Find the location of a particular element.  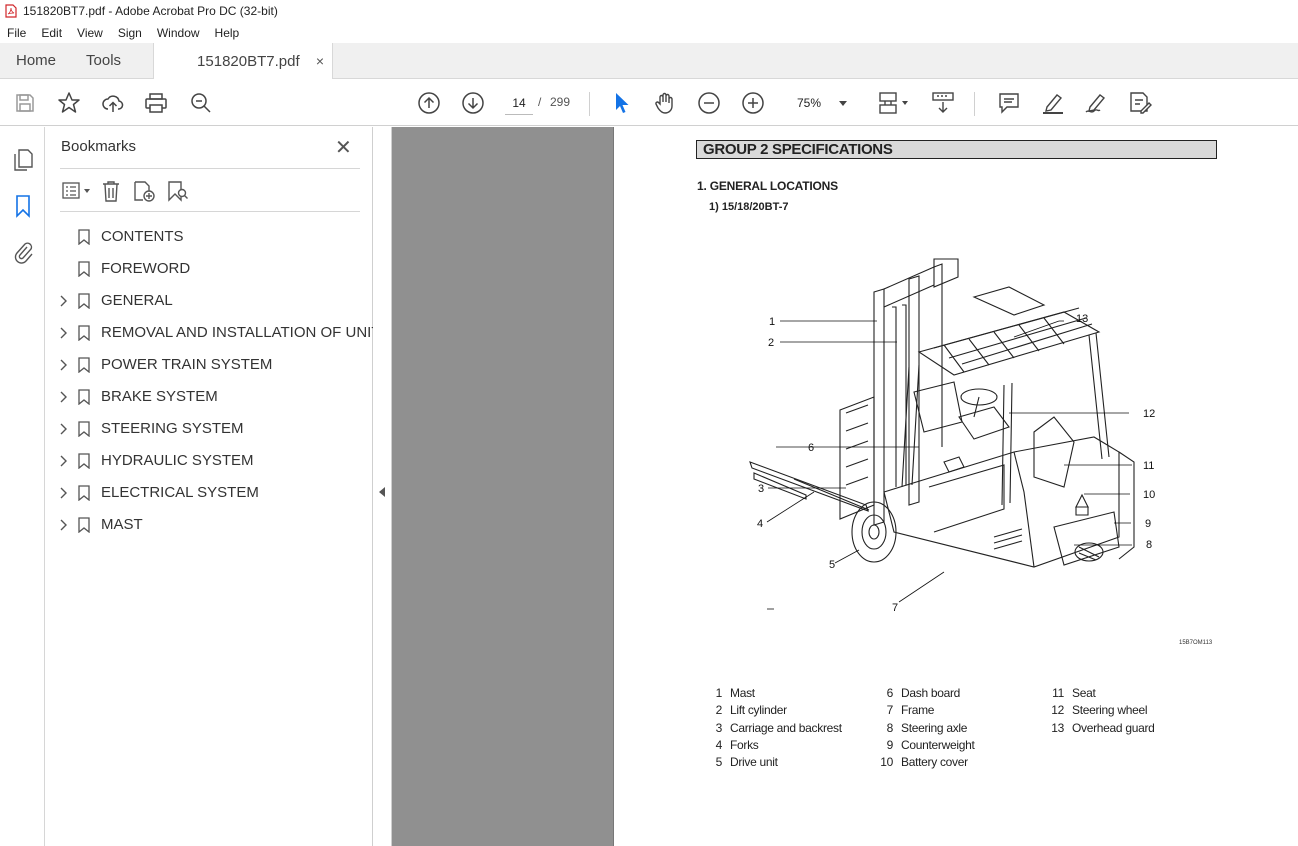

legend-number: 9 is located at coordinates (890, 744).